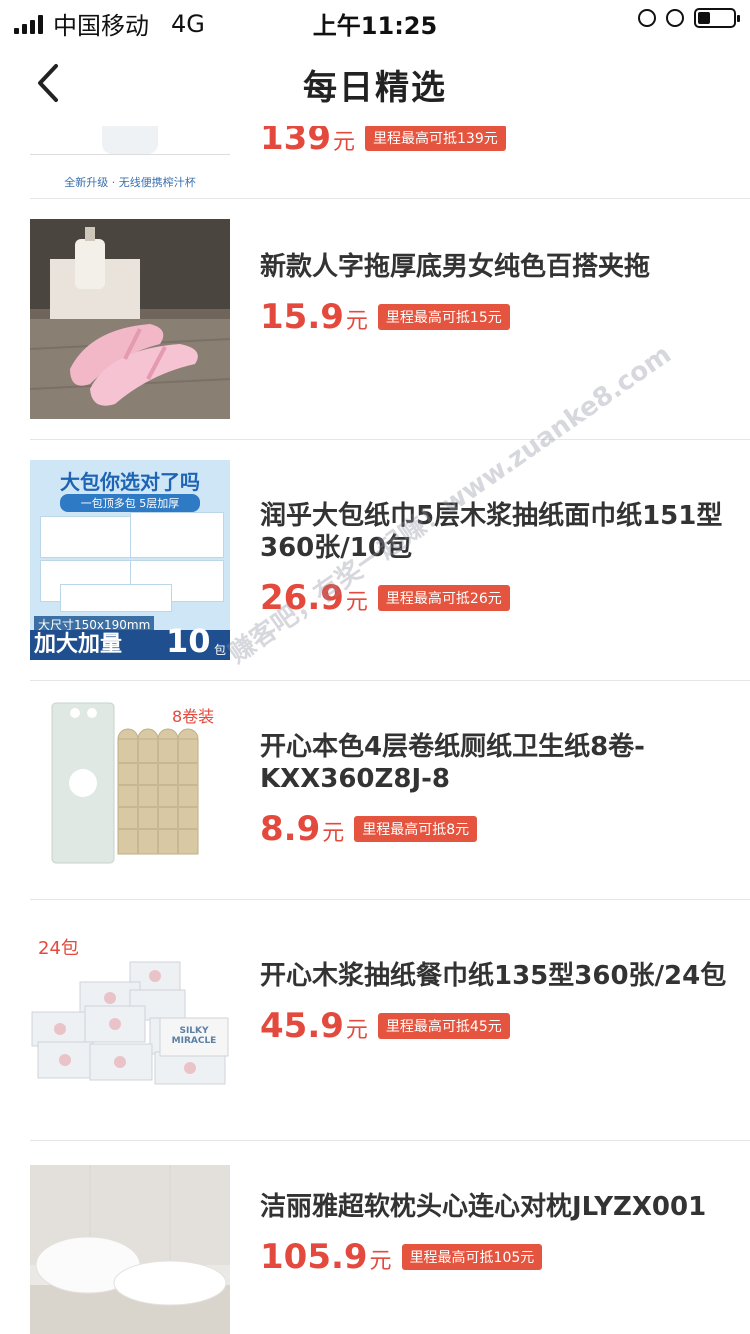 The width and height of the screenshot is (750, 1334). I want to click on image-caption: 全新升级 · 无线便携榨汁杯, so click(130, 182).